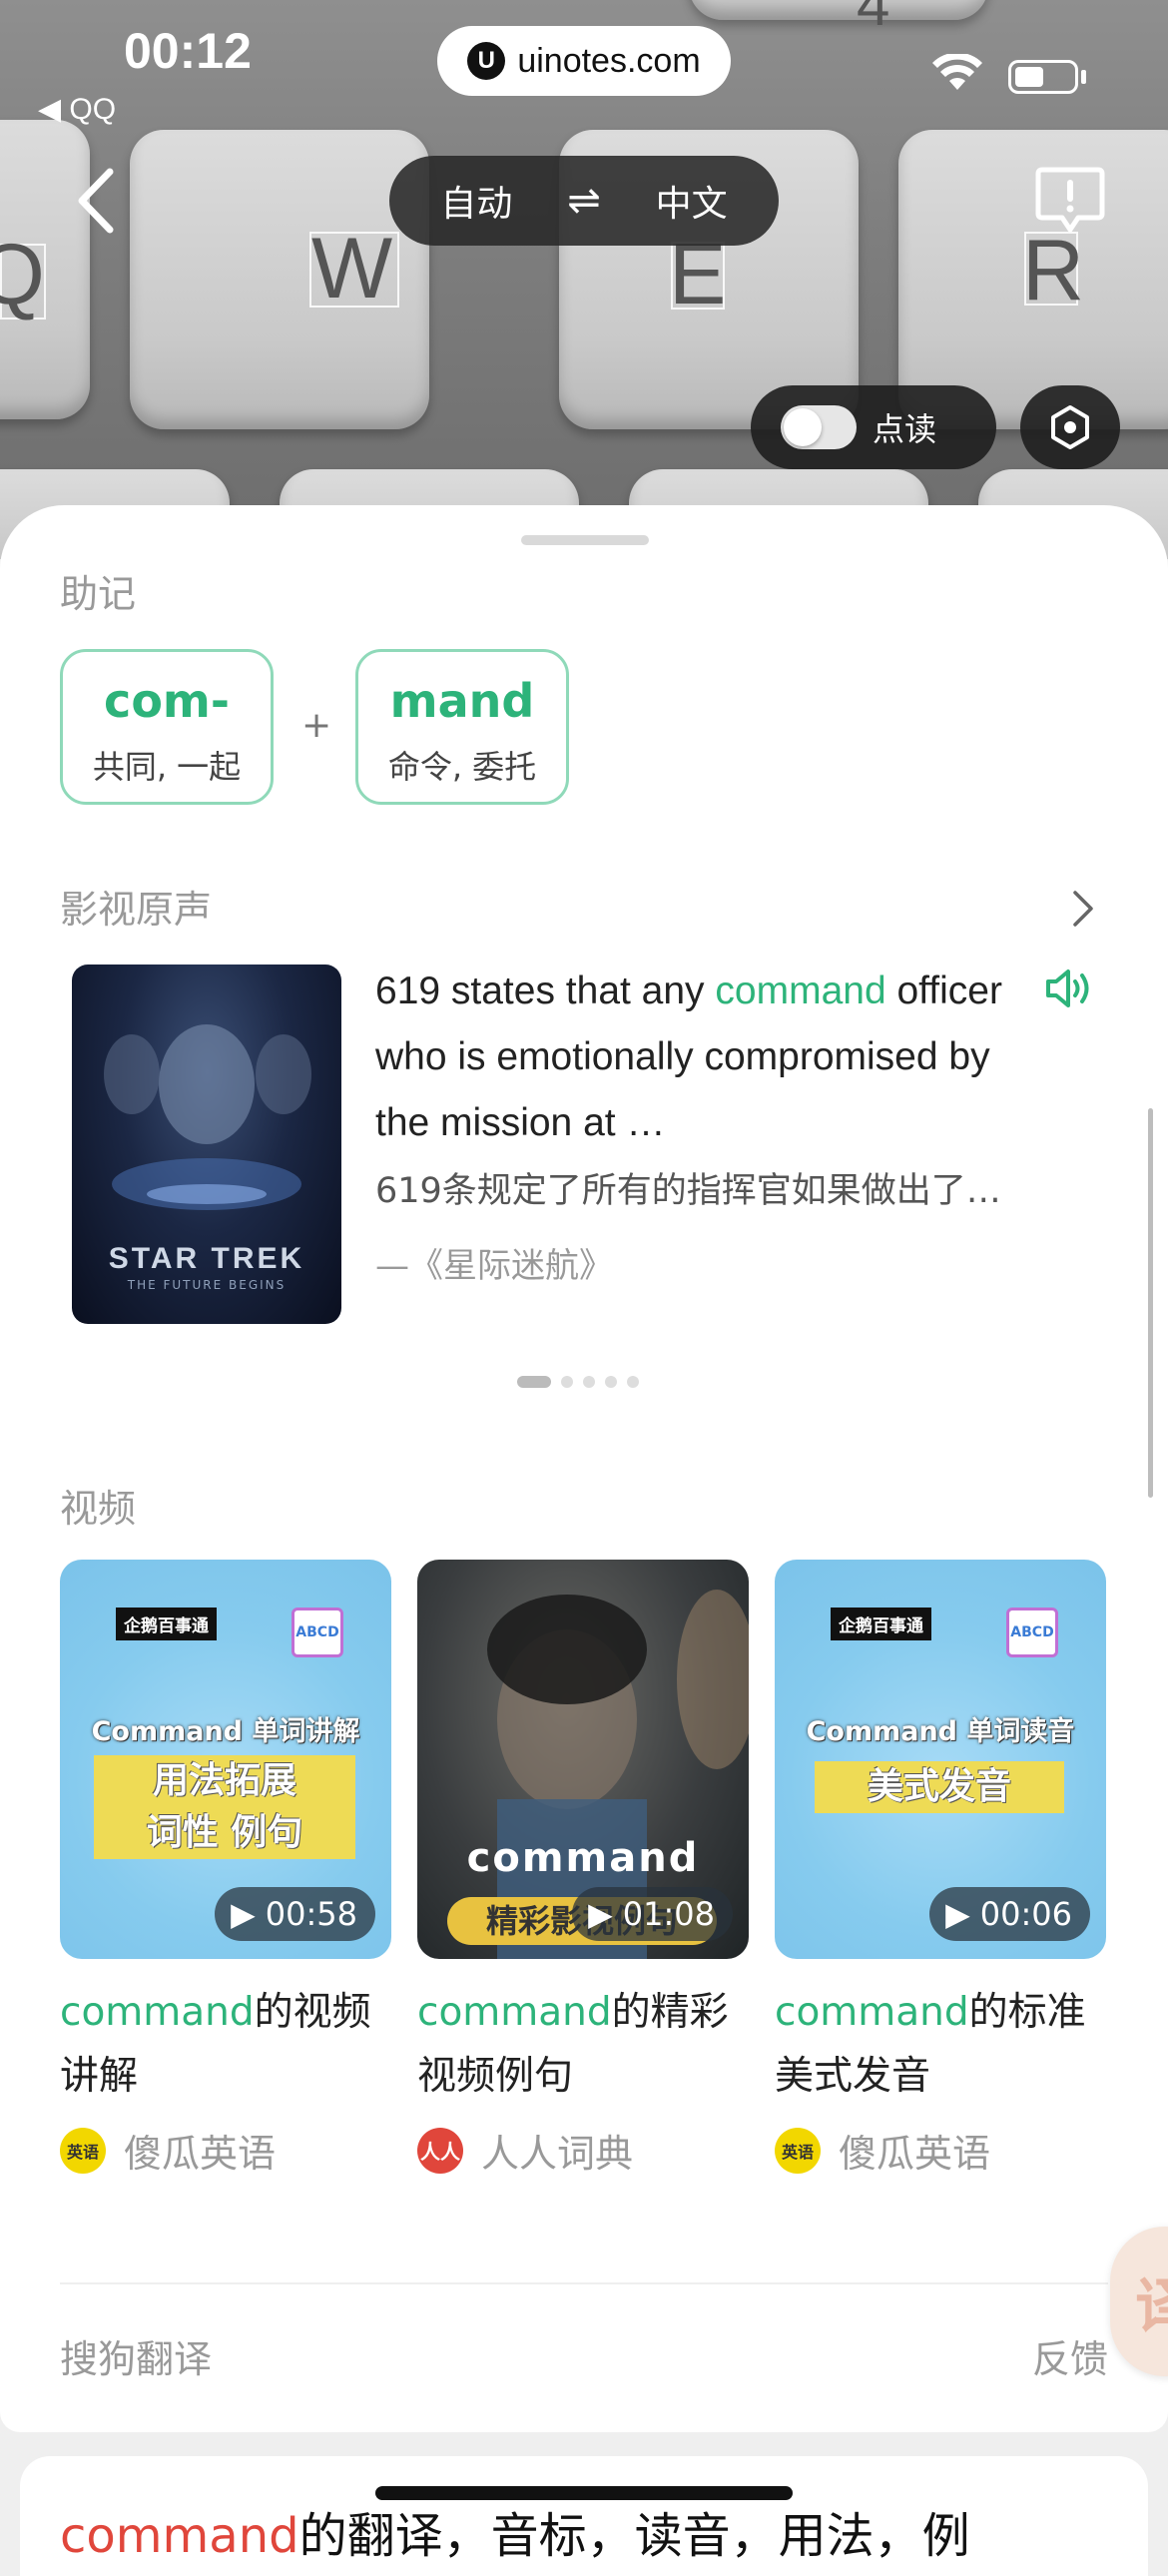 This screenshot has width=1168, height=2576. I want to click on morpheme-root: com-, so click(167, 701).